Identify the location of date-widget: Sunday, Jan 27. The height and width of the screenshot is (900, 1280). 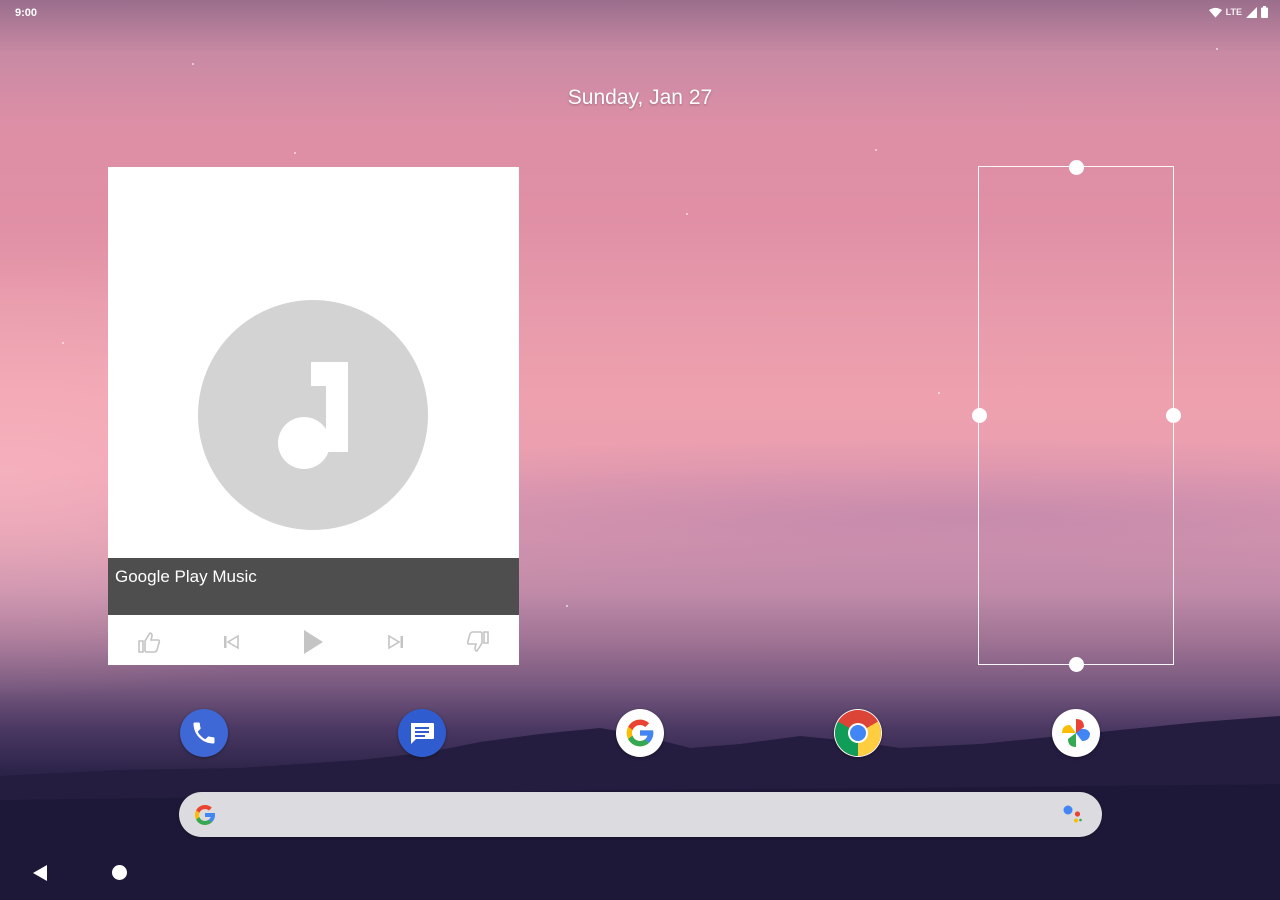
(640, 98).